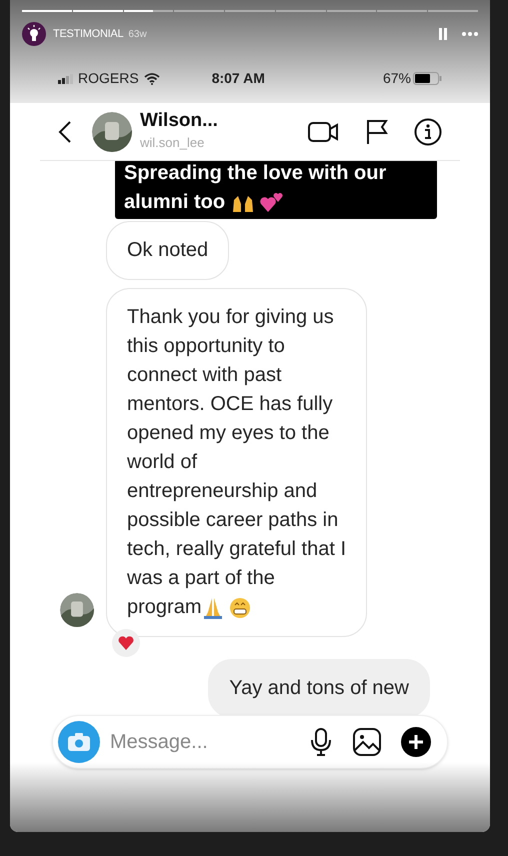 This screenshot has width=508, height=856. What do you see at coordinates (137, 35) in the screenshot?
I see `story-age: 63w` at bounding box center [137, 35].